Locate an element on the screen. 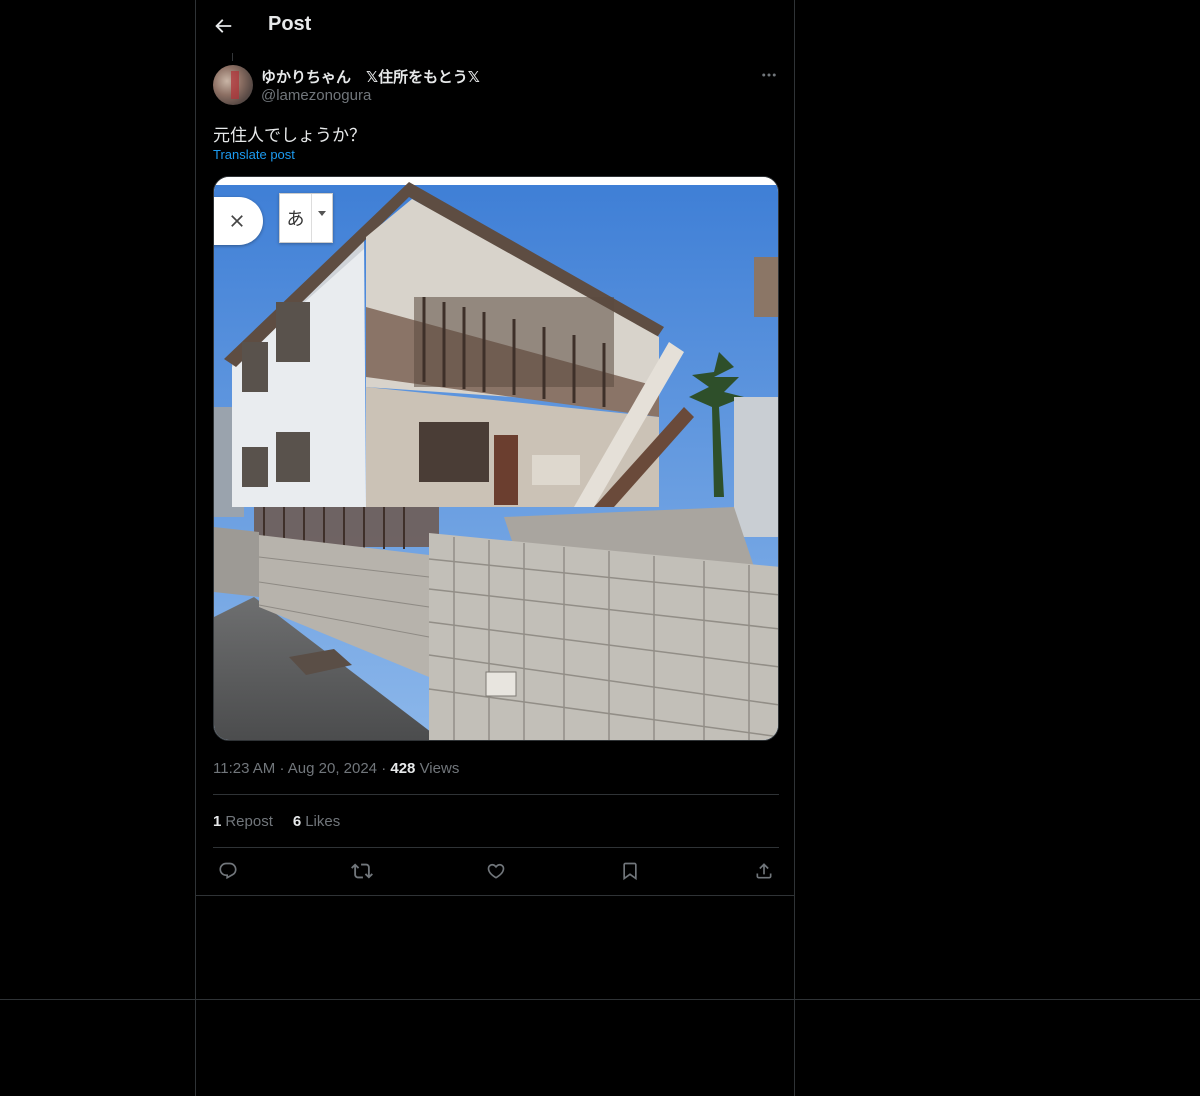  more-dots-icon is located at coordinates (769, 75).